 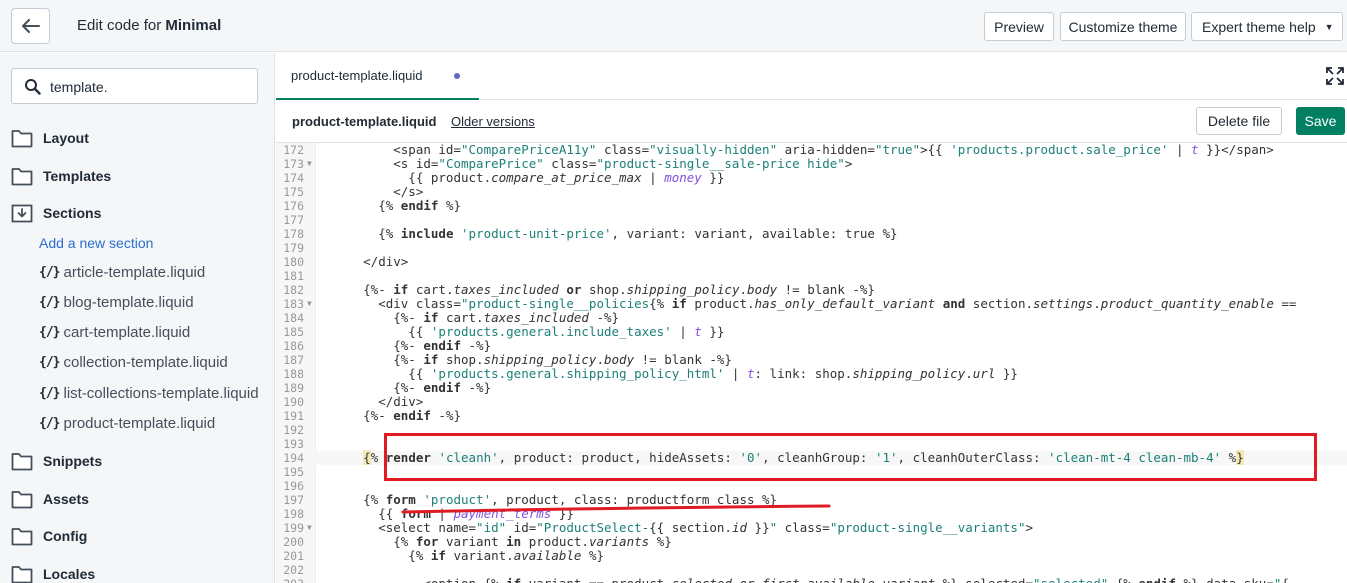 I want to click on preview-button: Preview, so click(x=1019, y=26).